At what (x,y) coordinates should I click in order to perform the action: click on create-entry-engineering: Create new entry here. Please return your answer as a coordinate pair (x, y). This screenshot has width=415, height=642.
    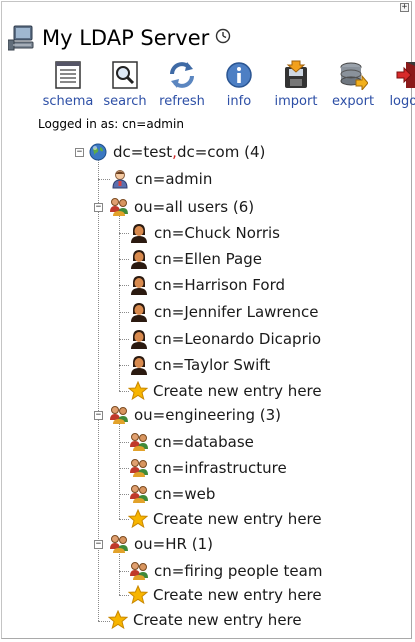
    Looking at the image, I should click on (224, 519).